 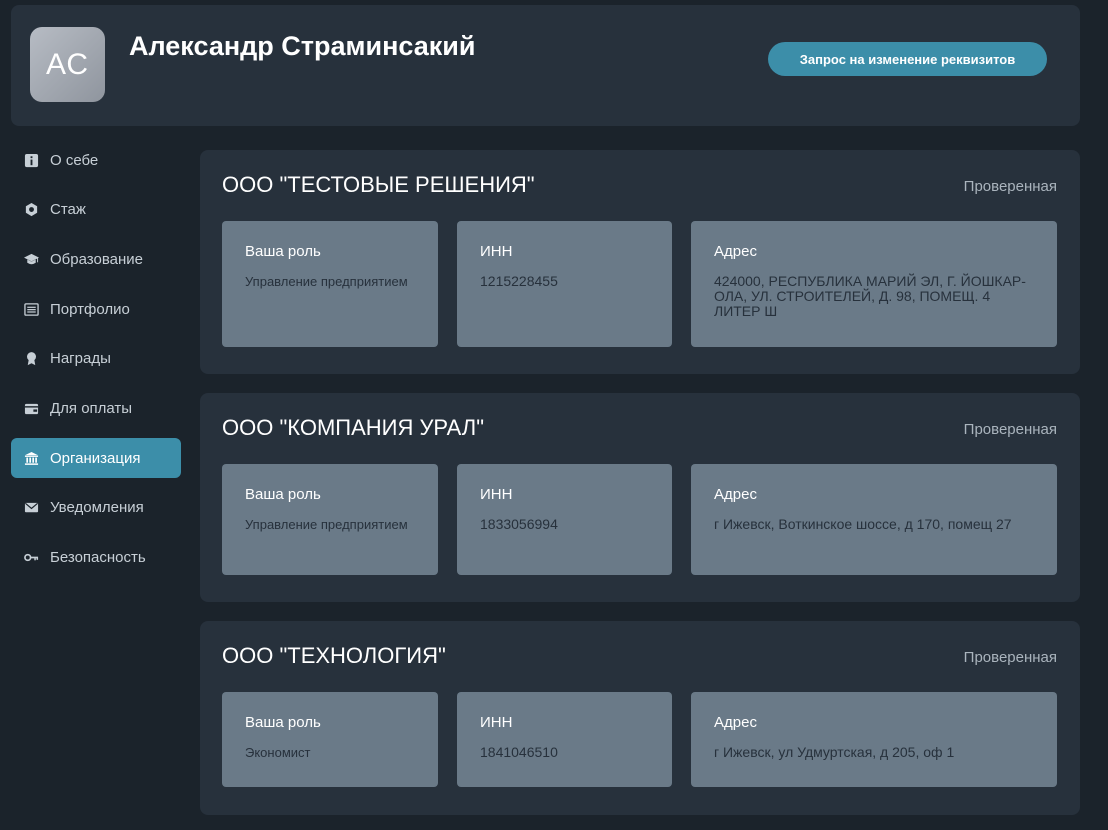 What do you see at coordinates (31, 259) in the screenshot?
I see `graduation-cap-icon` at bounding box center [31, 259].